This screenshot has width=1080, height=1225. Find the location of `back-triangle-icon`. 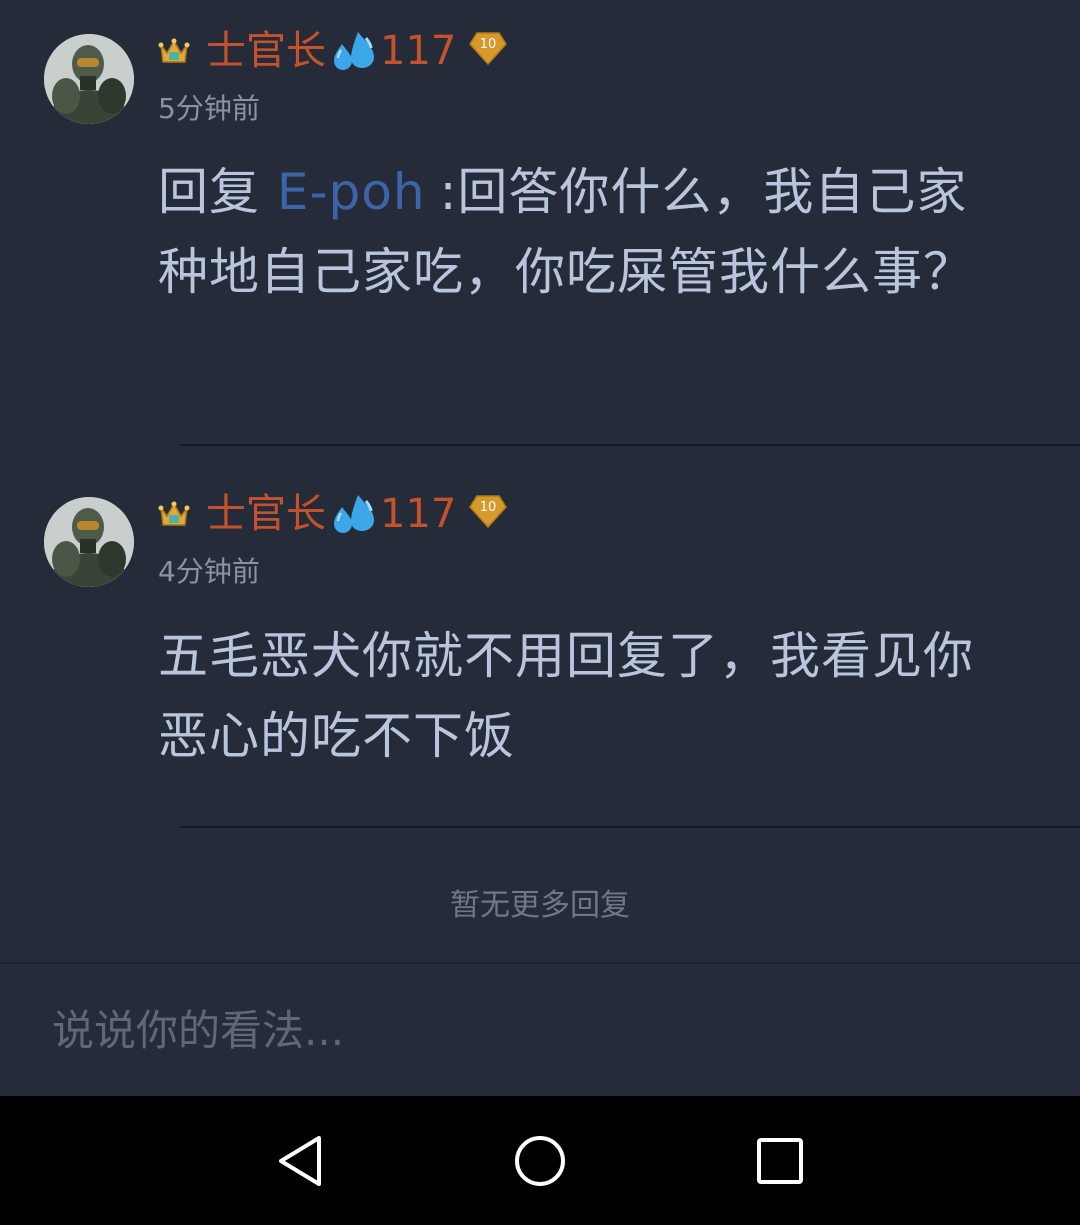

back-triangle-icon is located at coordinates (300, 1161).